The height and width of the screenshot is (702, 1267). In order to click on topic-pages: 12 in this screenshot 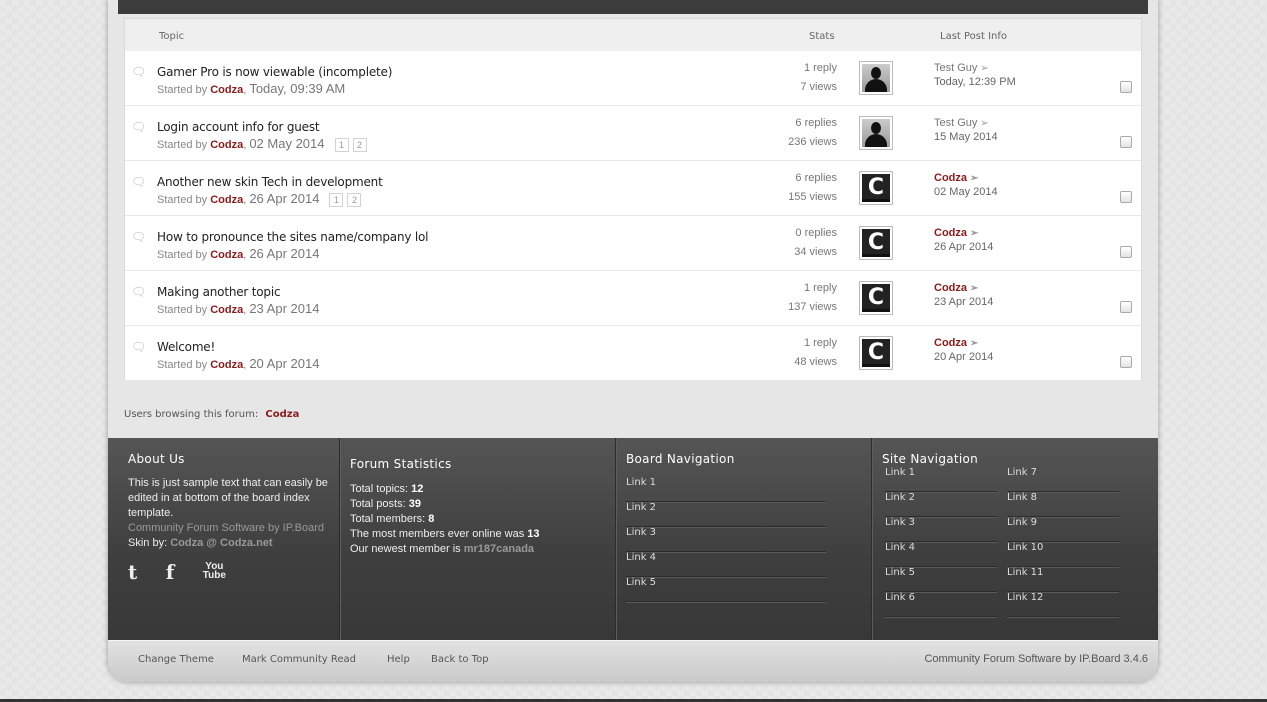, I will do `click(352, 145)`.